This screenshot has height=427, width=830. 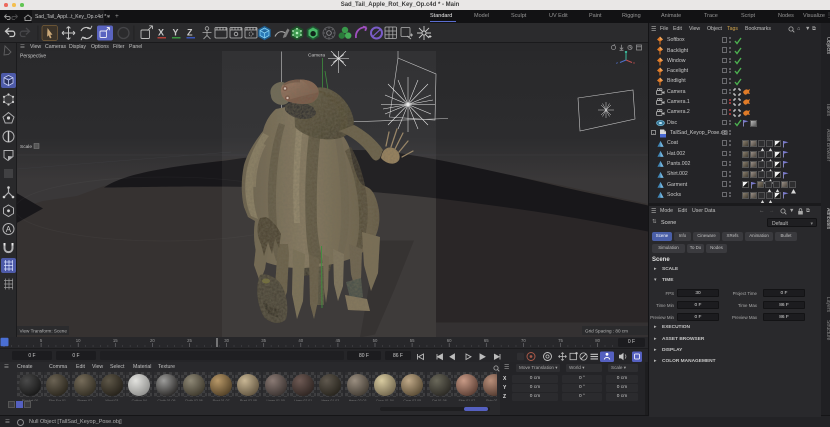 What do you see at coordinates (560, 340) in the screenshot?
I see `svg-text: 75` at bounding box center [560, 340].